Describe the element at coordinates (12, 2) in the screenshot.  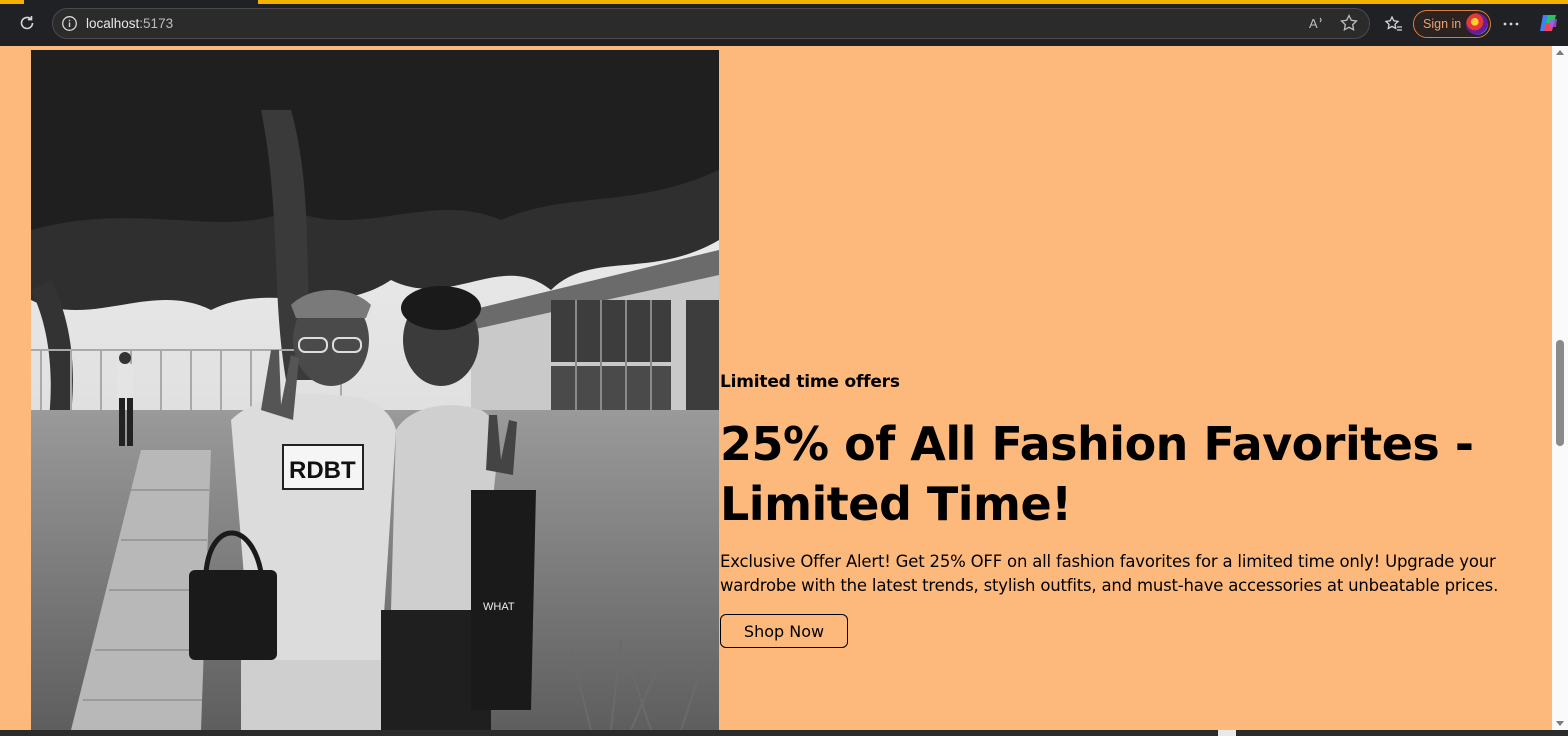
I see `loading-bar-left` at that location.